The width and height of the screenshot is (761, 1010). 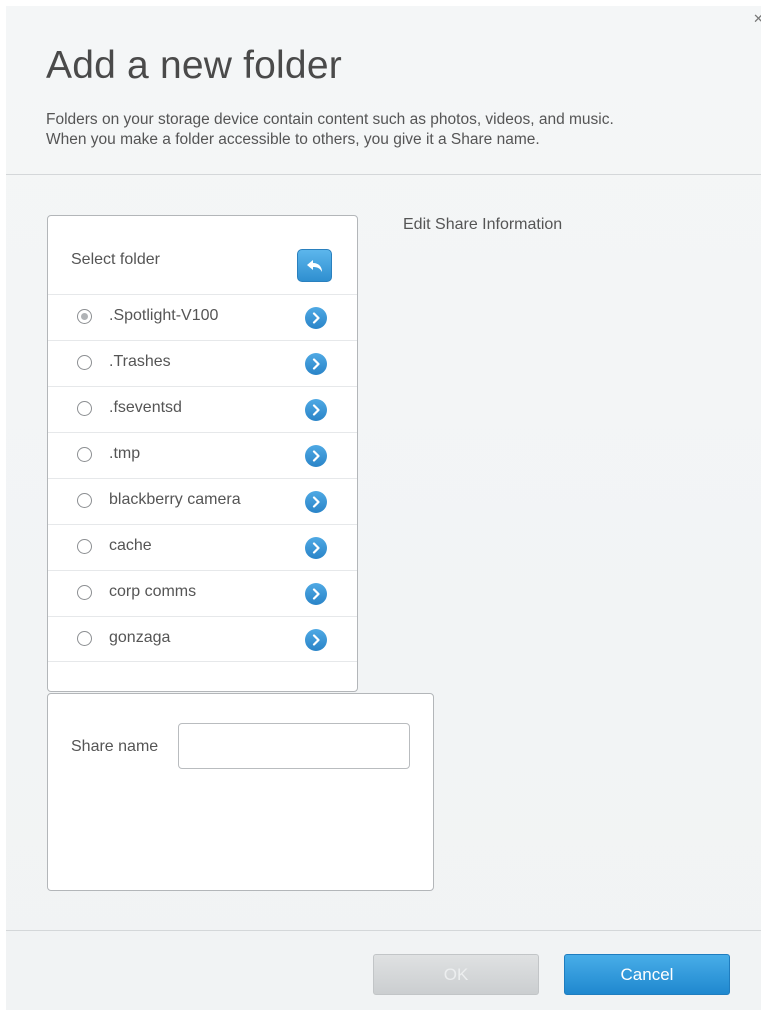 I want to click on edit-share-info-label: Edit Share Information, so click(x=483, y=224).